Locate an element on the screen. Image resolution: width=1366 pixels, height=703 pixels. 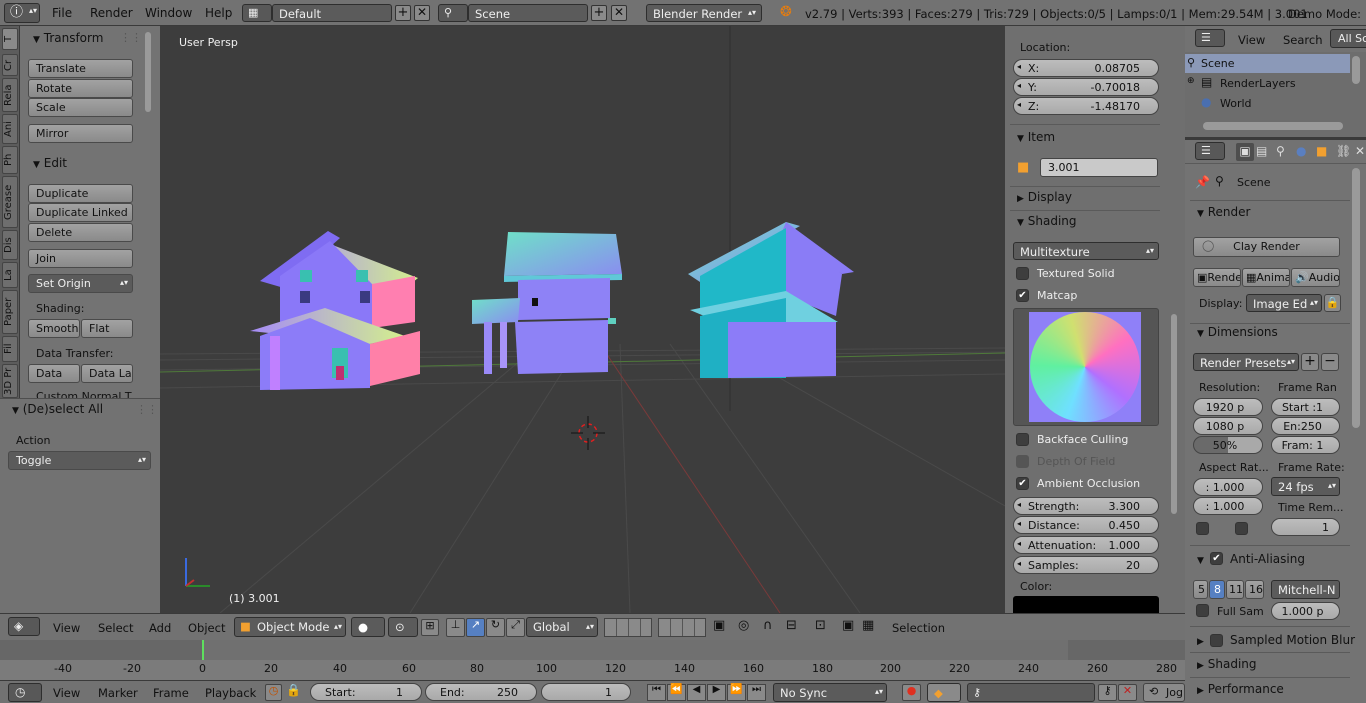
tab-physics: Ph is located at coordinates (10, 160).